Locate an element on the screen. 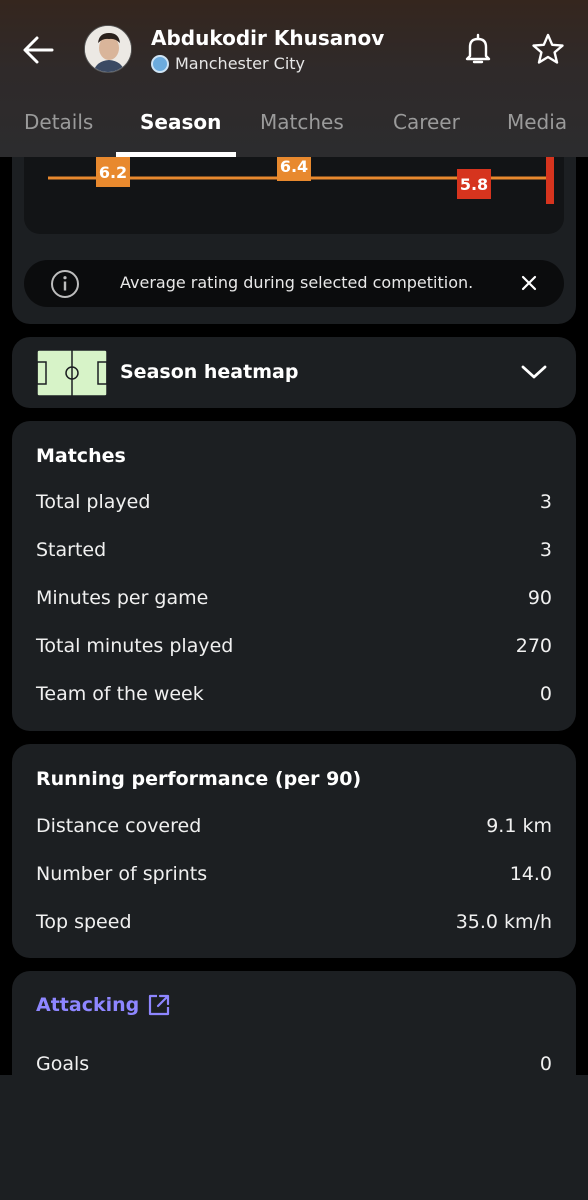 The width and height of the screenshot is (588, 1200). avatar-portrait is located at coordinates (108, 49).